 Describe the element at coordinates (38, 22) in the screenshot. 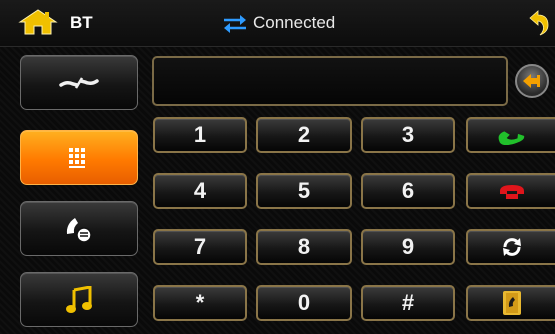

I see `home-icon` at that location.